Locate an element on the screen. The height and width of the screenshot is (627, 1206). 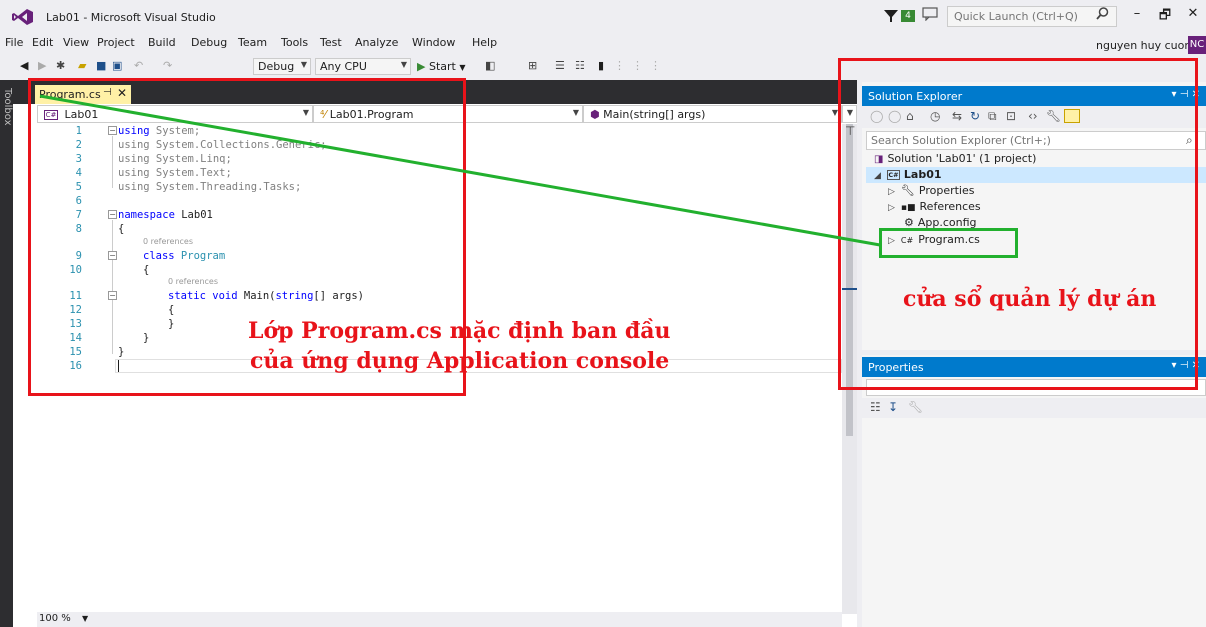
zoom-value: 100 % is located at coordinates (55, 618).